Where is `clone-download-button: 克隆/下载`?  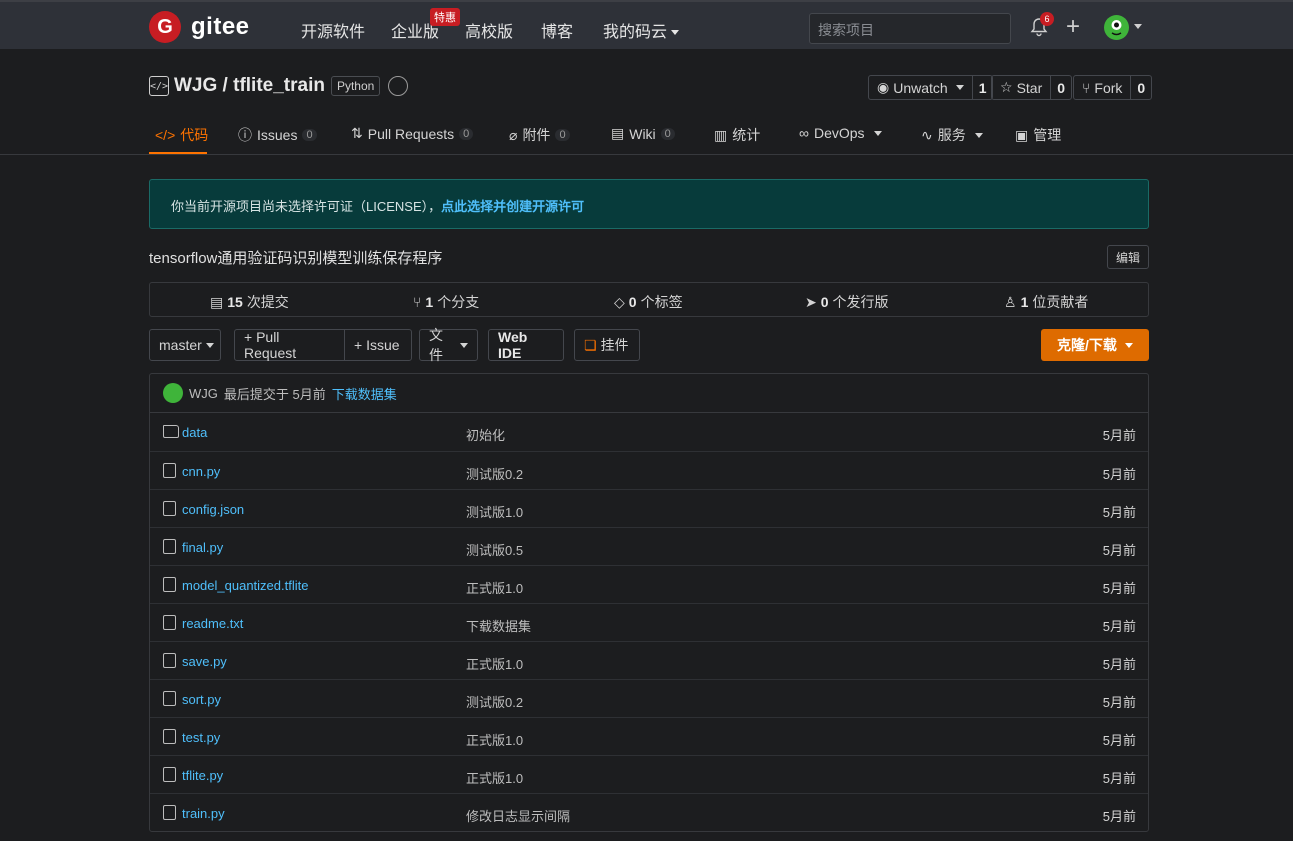 clone-download-button: 克隆/下载 is located at coordinates (1095, 345).